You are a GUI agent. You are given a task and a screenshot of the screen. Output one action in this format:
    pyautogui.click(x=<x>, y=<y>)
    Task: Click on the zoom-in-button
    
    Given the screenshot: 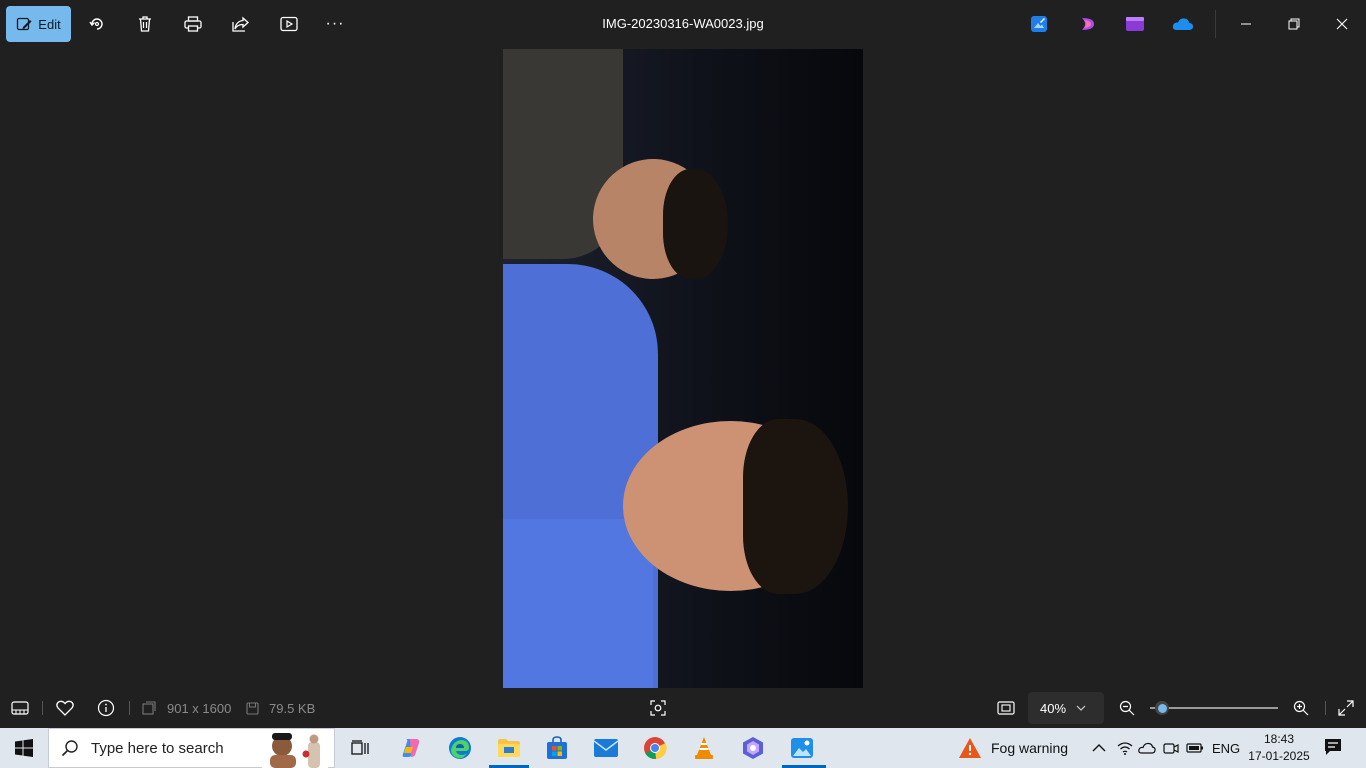 What is the action you would take?
    pyautogui.click(x=1301, y=708)
    